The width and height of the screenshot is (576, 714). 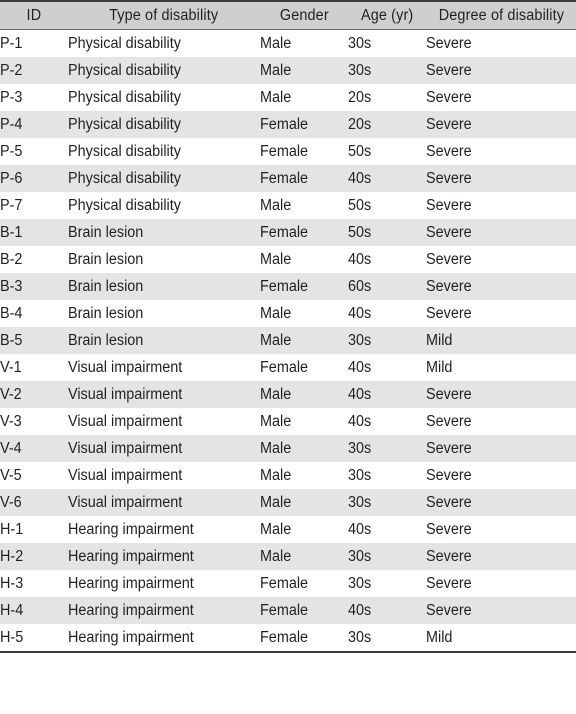 I want to click on cell-id-text: H-1, so click(x=12, y=529).